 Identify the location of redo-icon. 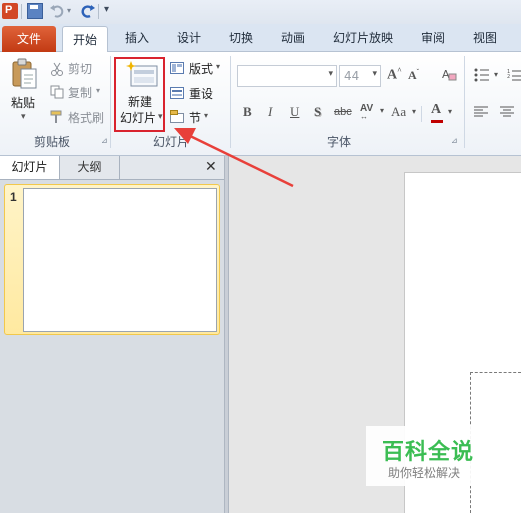
(88, 11).